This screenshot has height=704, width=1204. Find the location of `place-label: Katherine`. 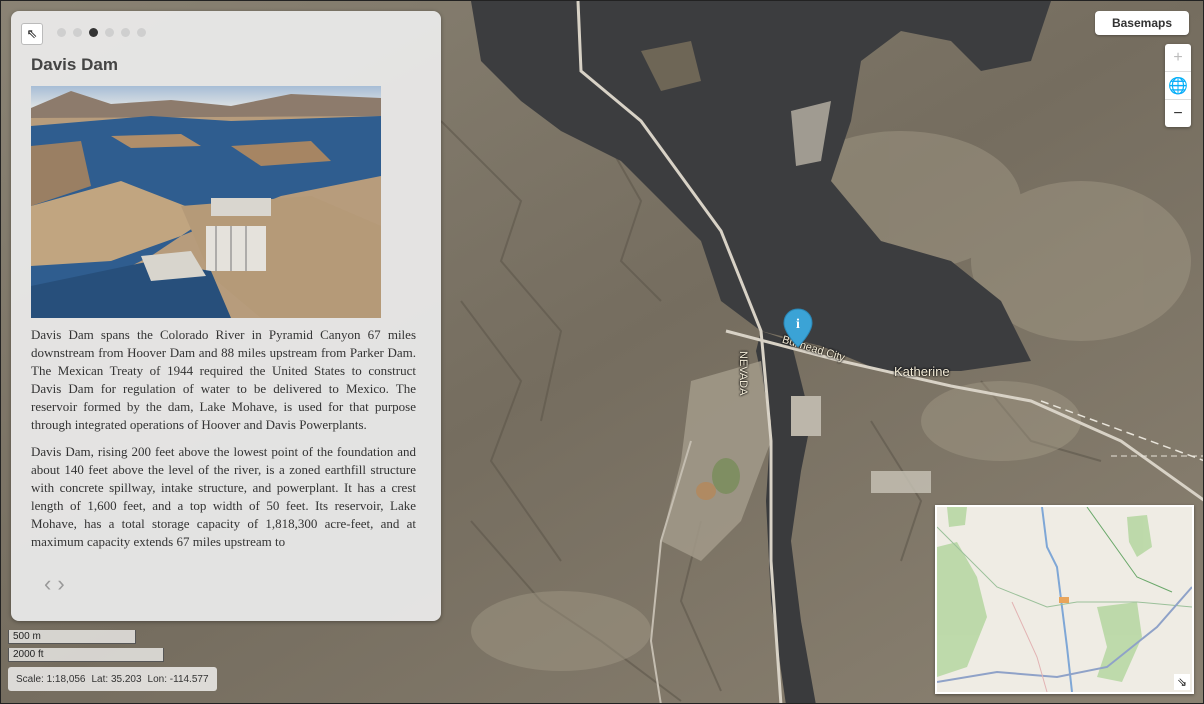

place-label: Katherine is located at coordinates (922, 371).